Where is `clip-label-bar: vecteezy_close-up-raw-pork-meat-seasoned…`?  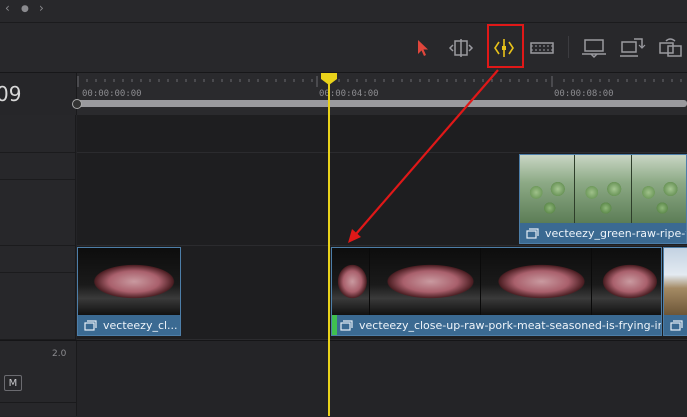 clip-label-bar: vecteezy_close-up-raw-pork-meat-seasoned… is located at coordinates (496, 325).